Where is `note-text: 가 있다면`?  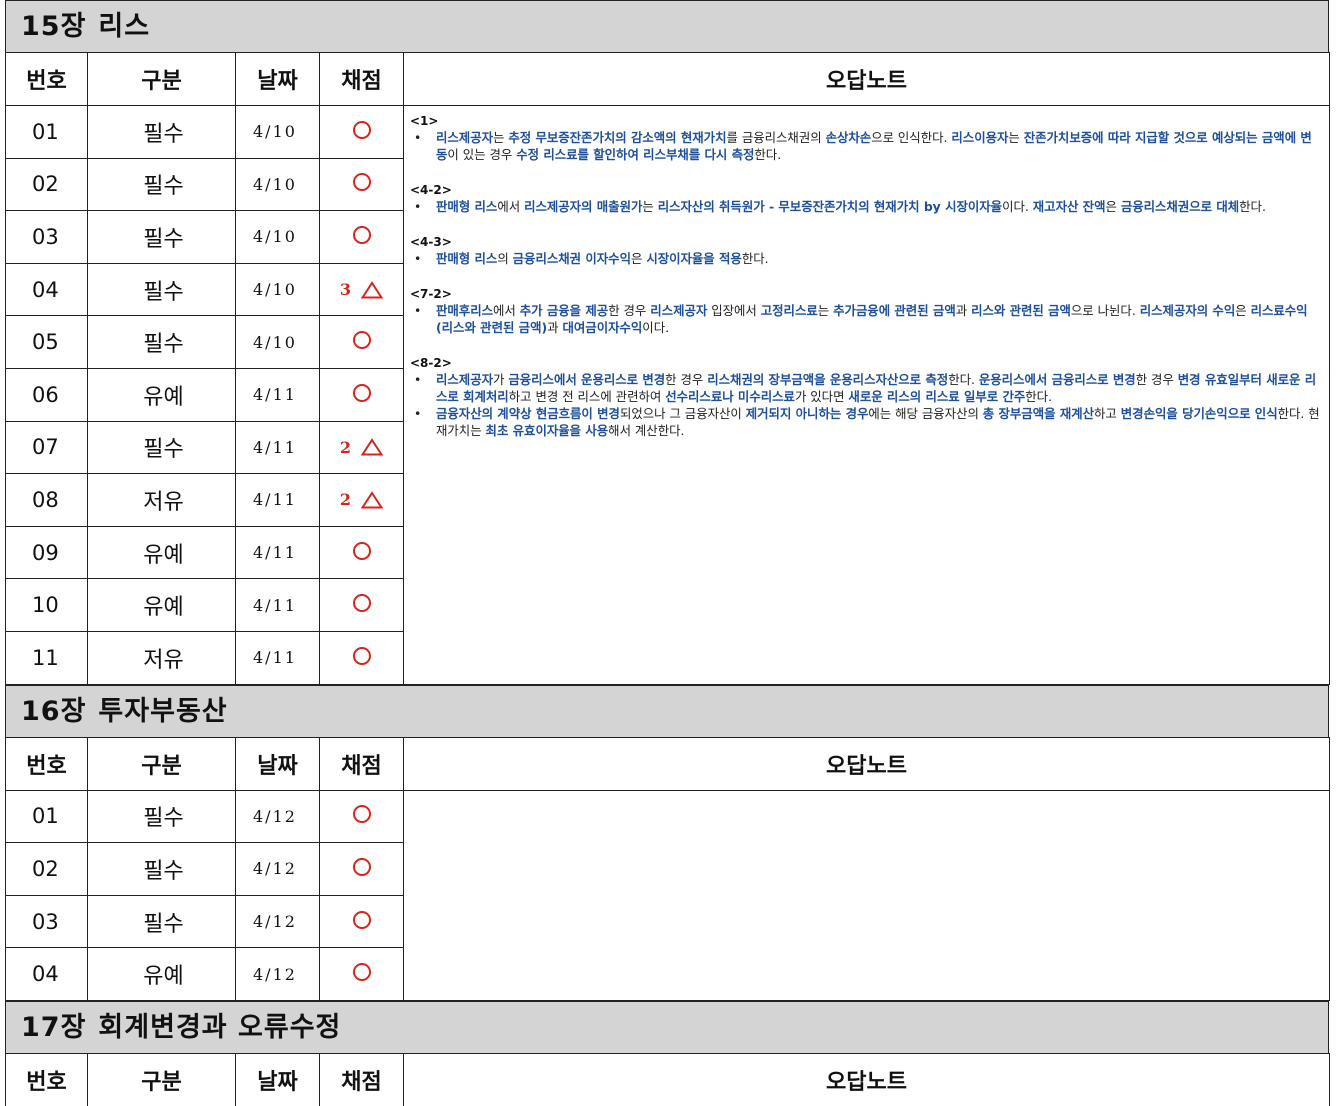 note-text: 가 있다면 is located at coordinates (821, 396).